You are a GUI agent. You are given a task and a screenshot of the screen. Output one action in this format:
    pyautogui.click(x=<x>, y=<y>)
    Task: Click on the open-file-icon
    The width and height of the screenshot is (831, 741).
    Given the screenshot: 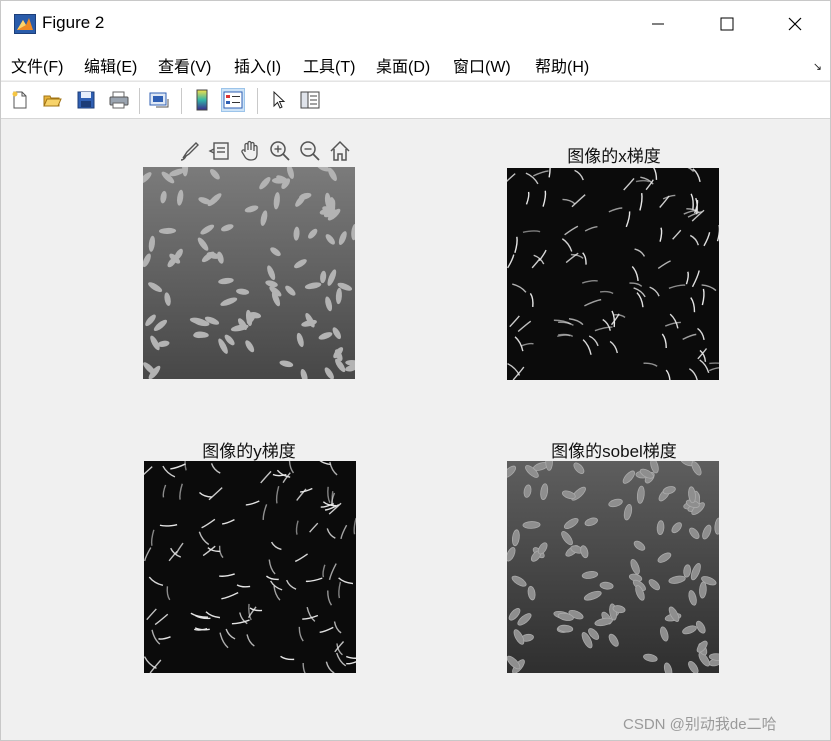 What is the action you would take?
    pyautogui.click(x=52, y=100)
    